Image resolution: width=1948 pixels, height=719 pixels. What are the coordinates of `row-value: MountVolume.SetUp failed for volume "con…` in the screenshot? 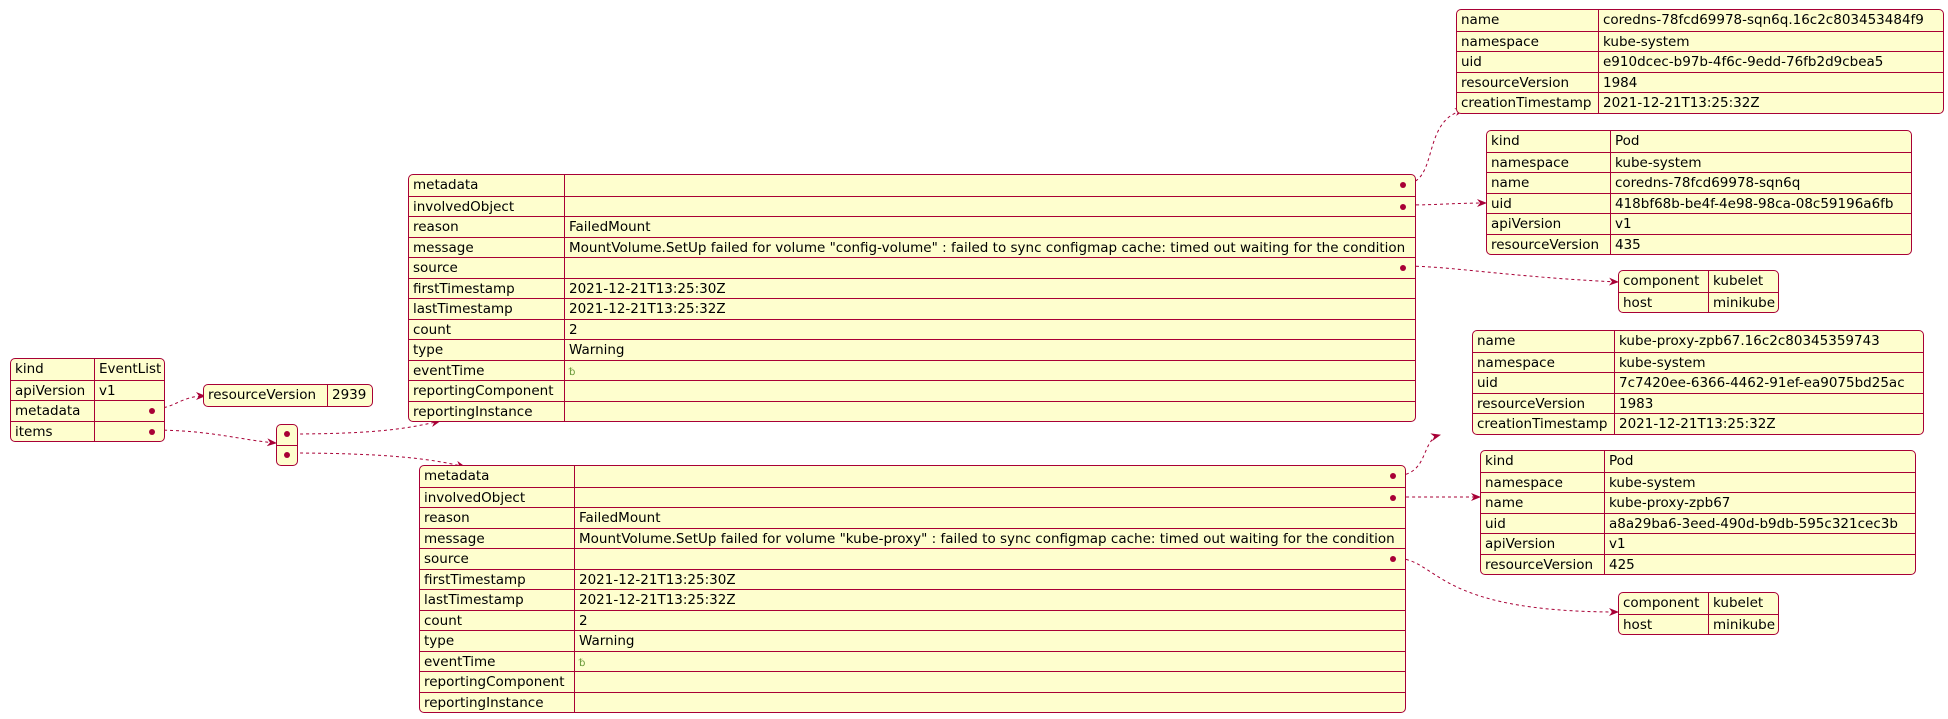 It's located at (987, 247).